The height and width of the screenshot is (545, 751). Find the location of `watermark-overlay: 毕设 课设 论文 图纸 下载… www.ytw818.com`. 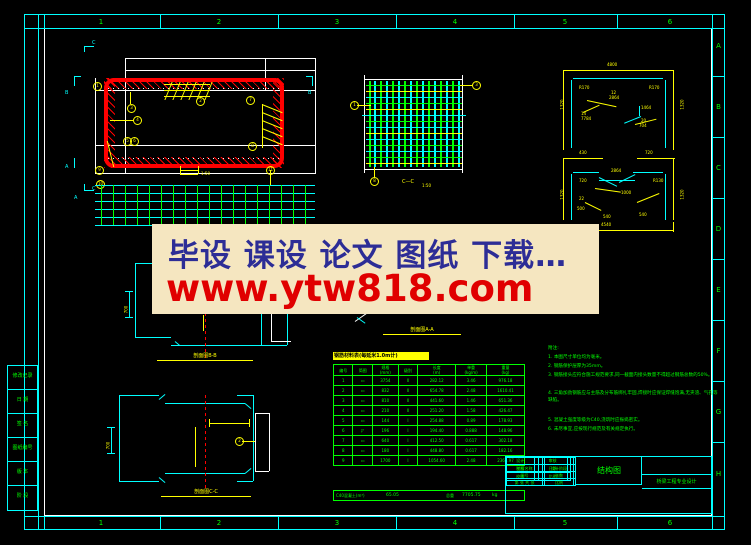

watermark-overlay: 毕设 课设 论文 图纸 下载… www.ytw818.com is located at coordinates (375, 269).